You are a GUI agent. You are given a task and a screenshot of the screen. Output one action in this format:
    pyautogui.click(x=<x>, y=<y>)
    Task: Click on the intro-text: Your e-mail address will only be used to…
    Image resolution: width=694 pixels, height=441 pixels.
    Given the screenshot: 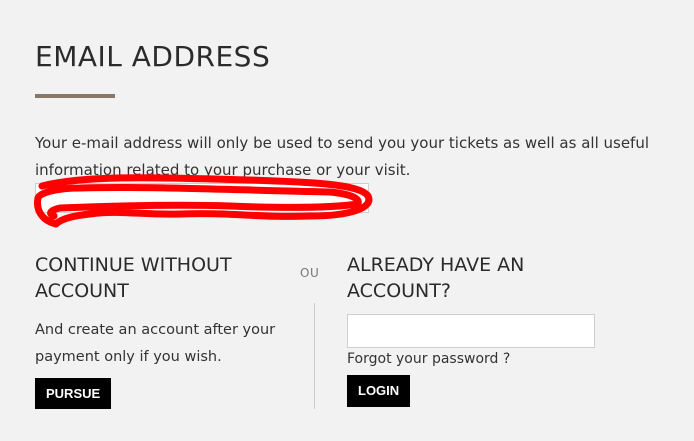 What is the action you would take?
    pyautogui.click(x=342, y=156)
    